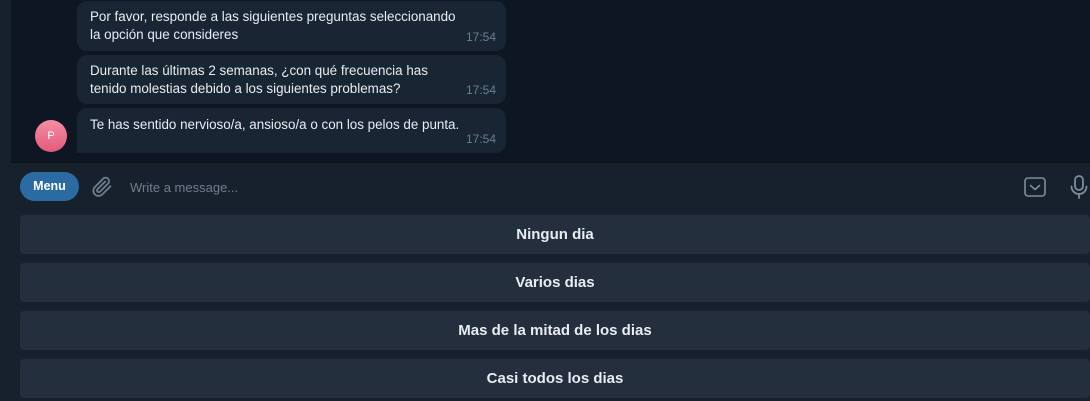  Describe the element at coordinates (1035, 187) in the screenshot. I see `keyboard-toggle-icon` at that location.